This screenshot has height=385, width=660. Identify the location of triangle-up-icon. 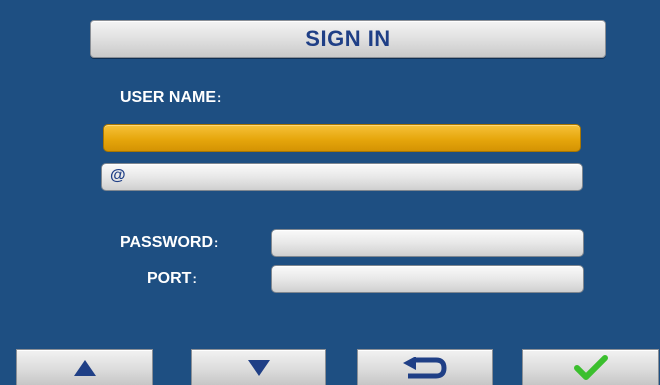
(84, 367).